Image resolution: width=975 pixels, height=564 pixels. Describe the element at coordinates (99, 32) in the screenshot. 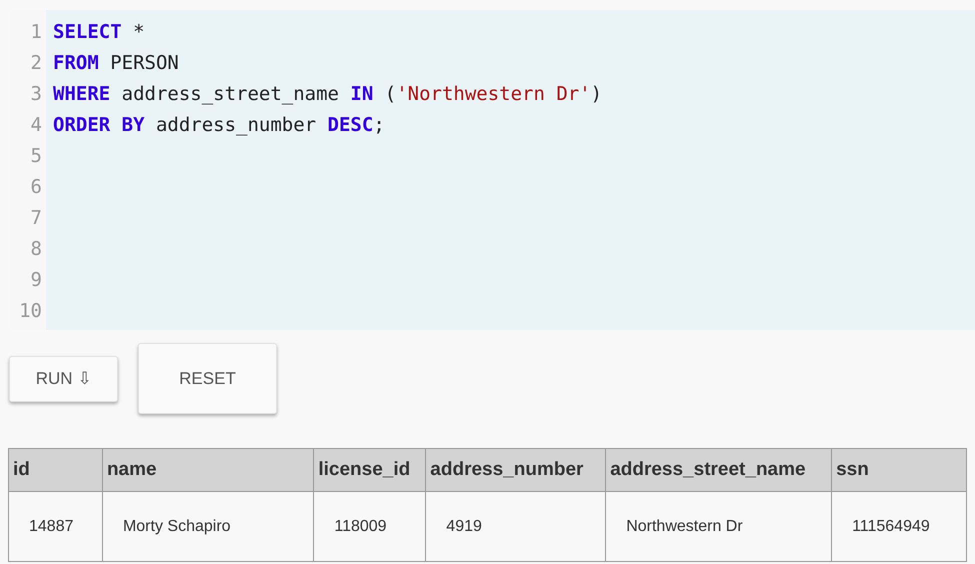

I see `code-line: SELECT *` at that location.